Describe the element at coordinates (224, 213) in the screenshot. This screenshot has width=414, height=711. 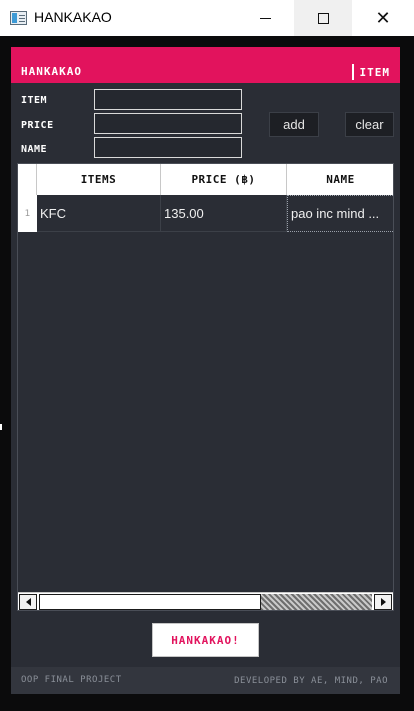
I see `cell-price: 135.00` at that location.